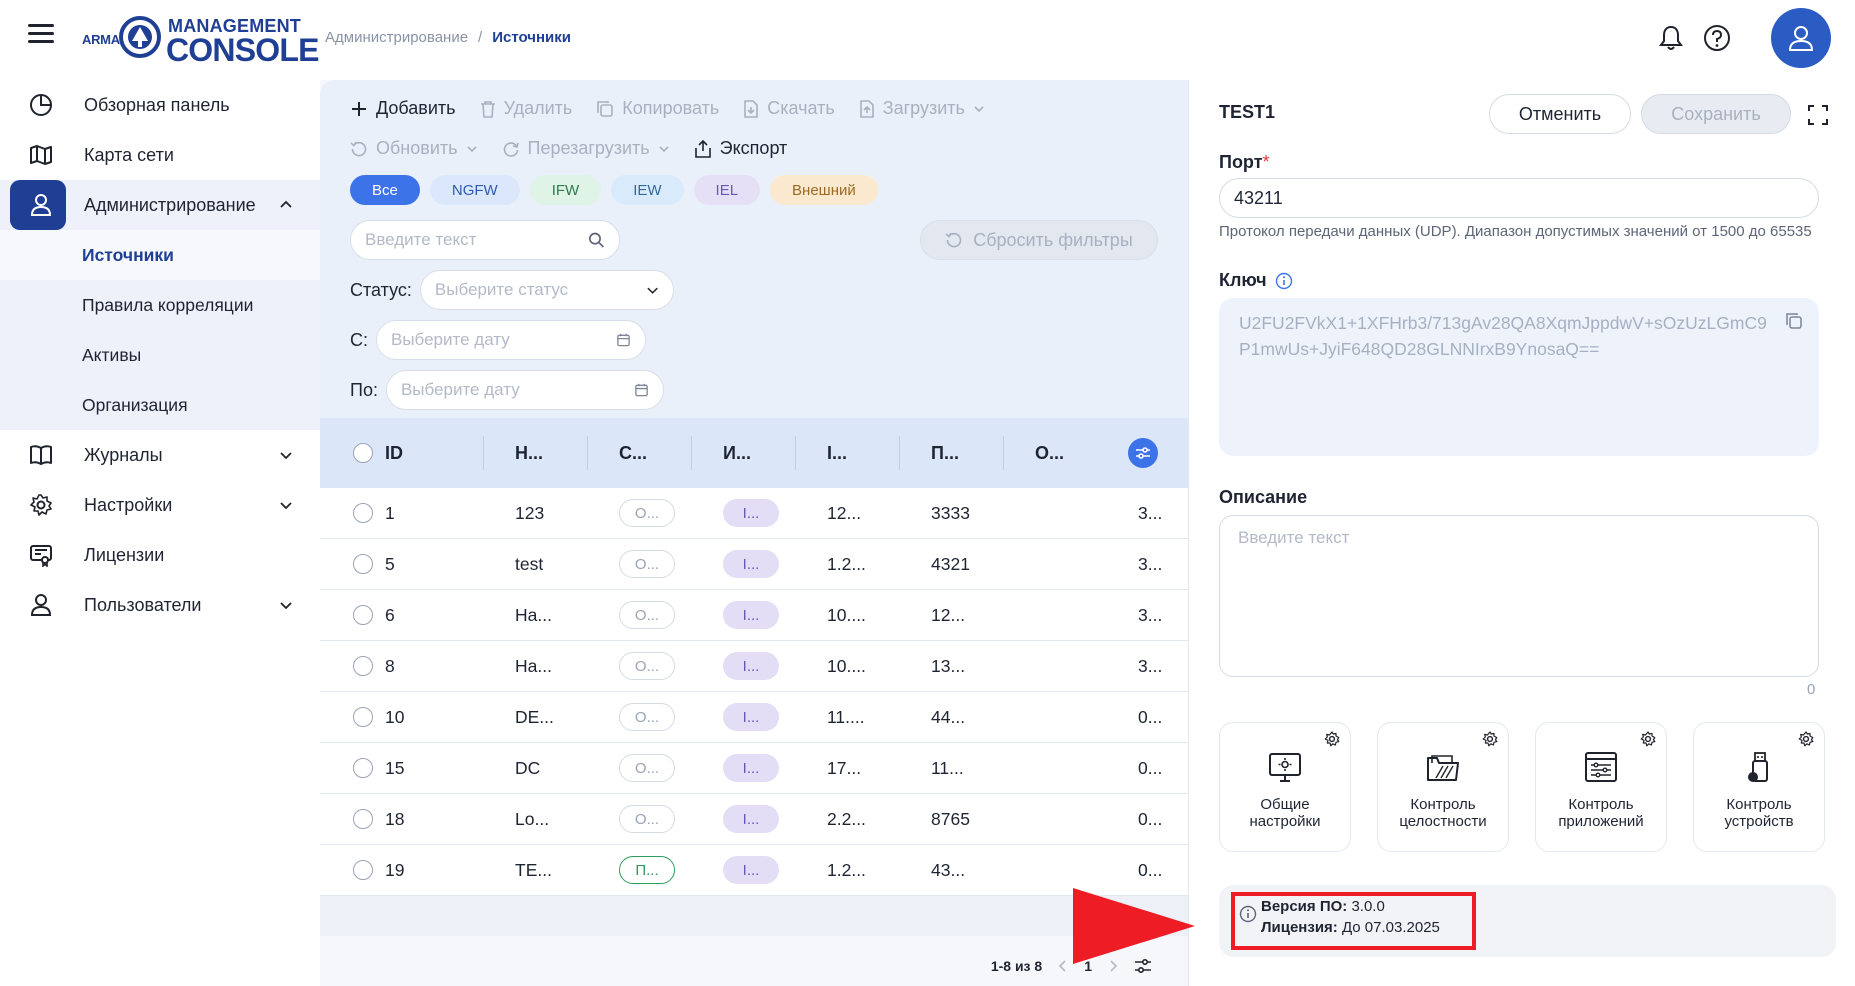  Describe the element at coordinates (950, 818) in the screenshot. I see `row-cell-port: 8765` at that location.